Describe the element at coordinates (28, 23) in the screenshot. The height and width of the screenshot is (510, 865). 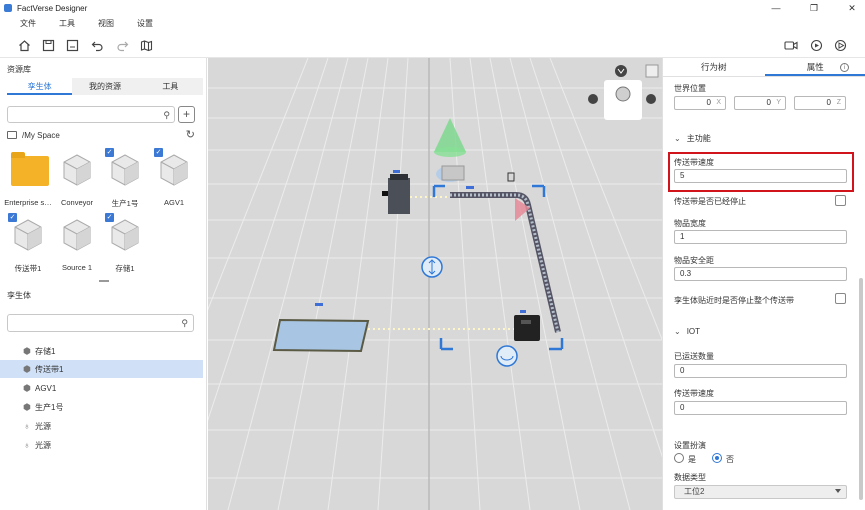
I see `menu-file: 文件` at that location.